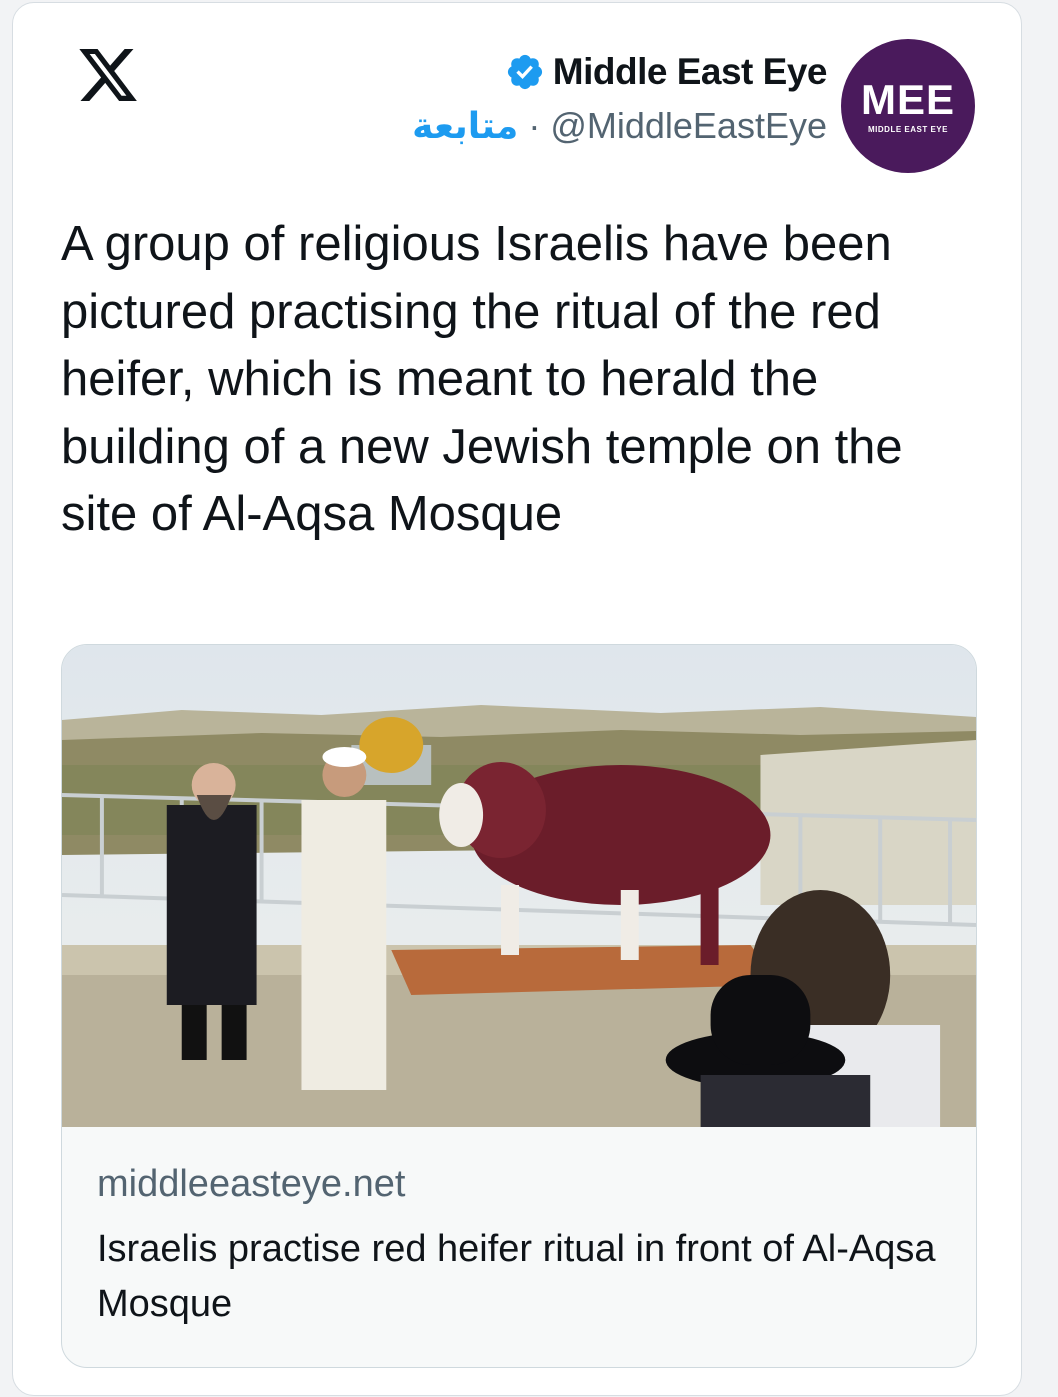 This screenshot has width=1058, height=1397. I want to click on link-domain: middleeasteye.net, so click(251, 1184).